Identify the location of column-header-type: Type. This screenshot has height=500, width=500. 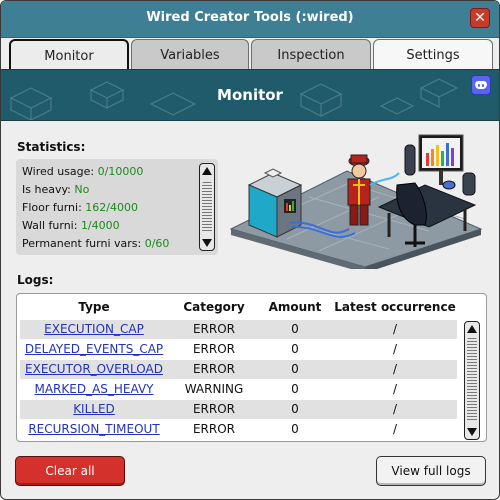
(94, 307).